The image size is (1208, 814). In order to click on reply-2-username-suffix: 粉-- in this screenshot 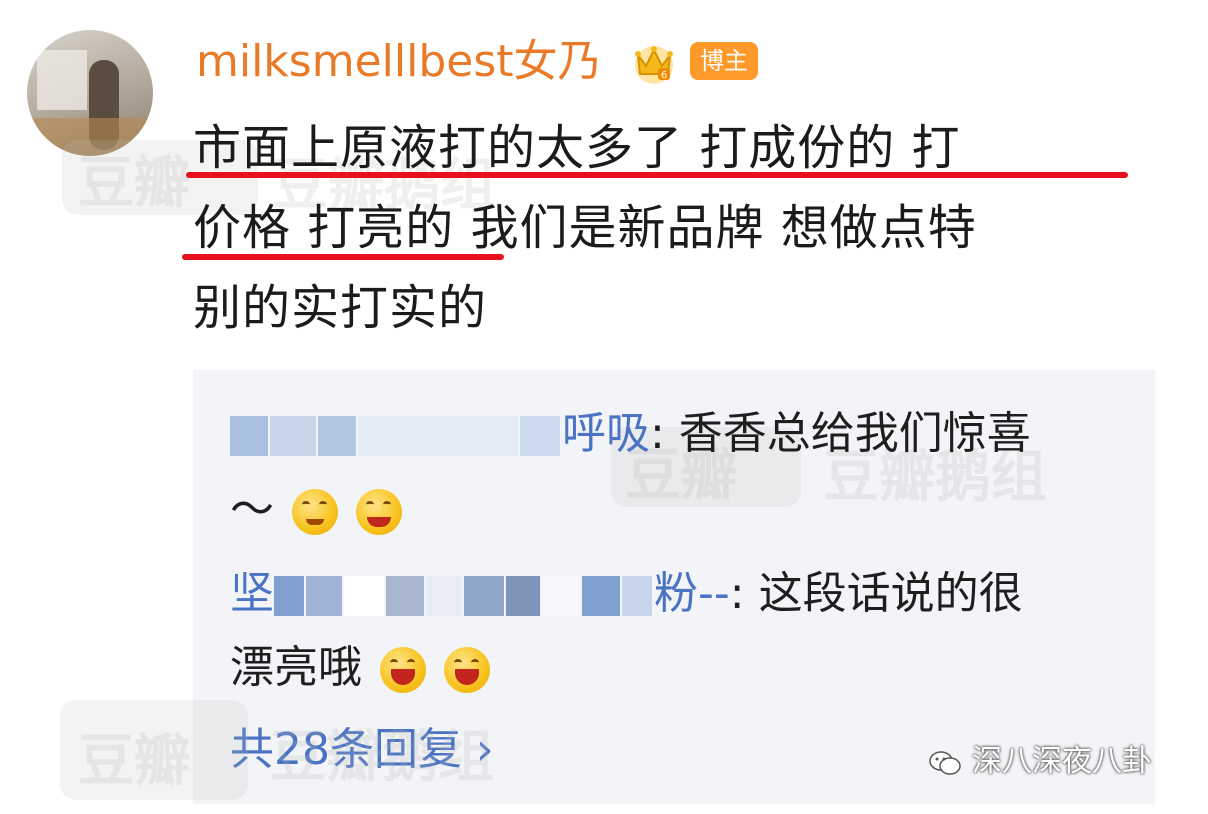, I will do `click(692, 593)`.